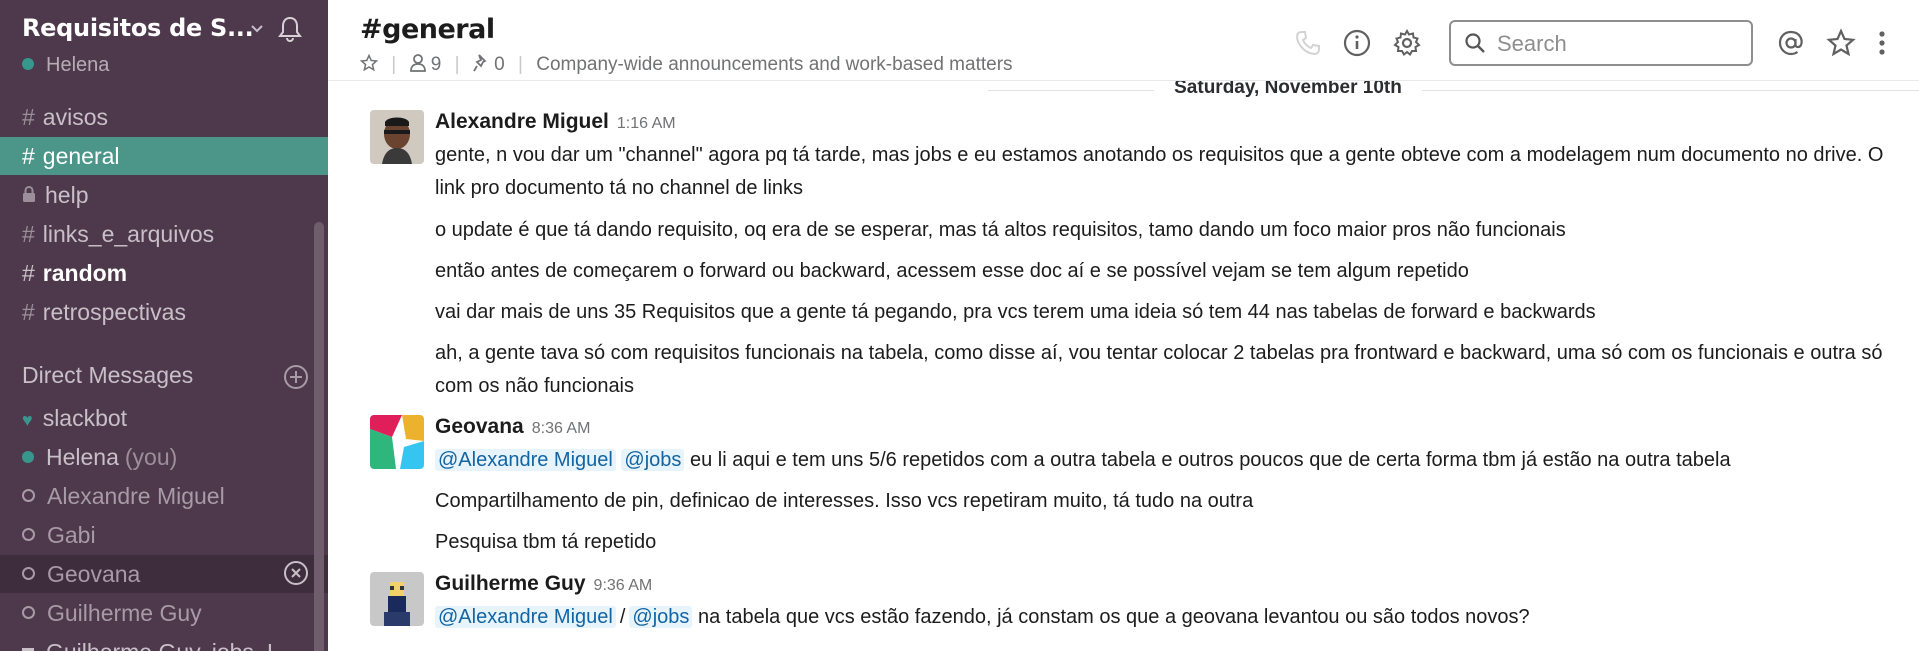  Describe the element at coordinates (85, 273) in the screenshot. I see `channel-label: random` at that location.